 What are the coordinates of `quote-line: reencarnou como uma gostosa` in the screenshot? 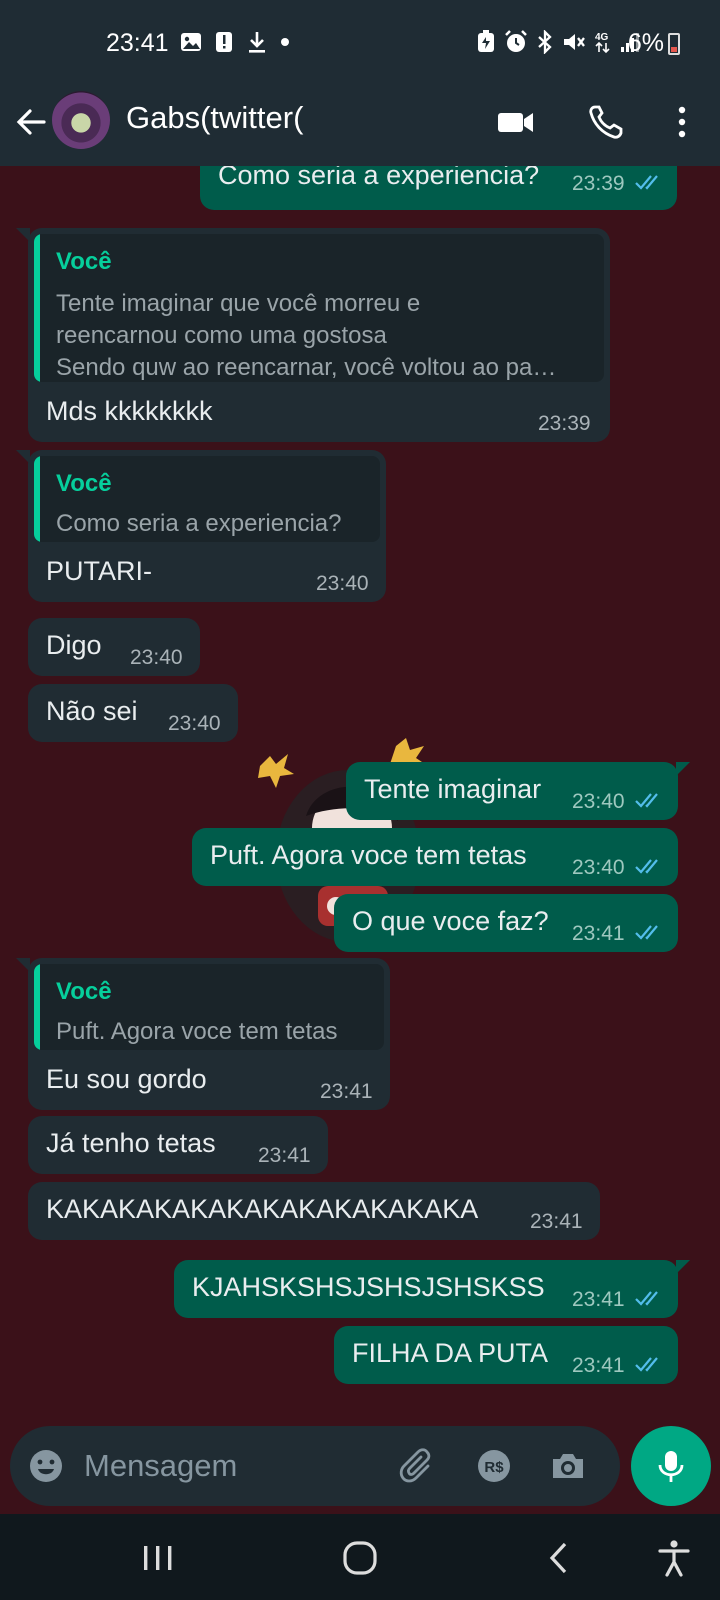 It's located at (221, 335).